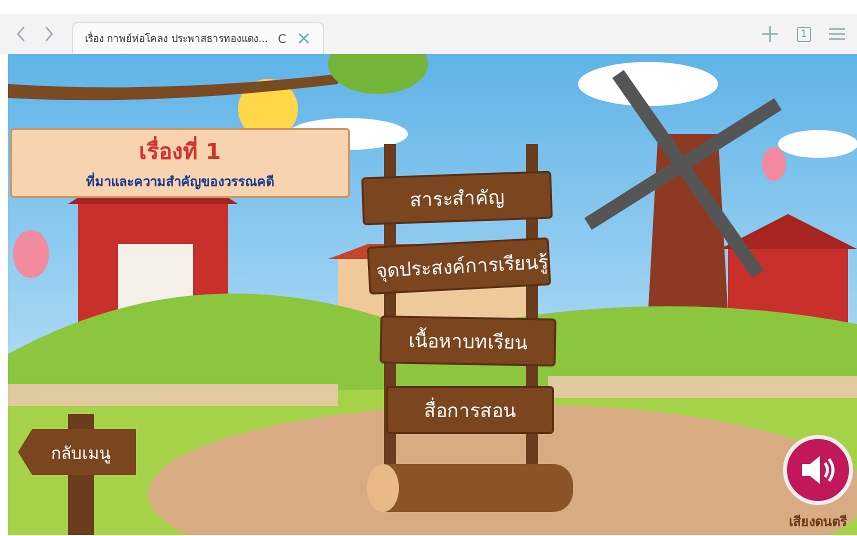 The image size is (857, 536). What do you see at coordinates (468, 341) in the screenshot?
I see `menu-sign-button: เนื้อหาบทเรียน` at bounding box center [468, 341].